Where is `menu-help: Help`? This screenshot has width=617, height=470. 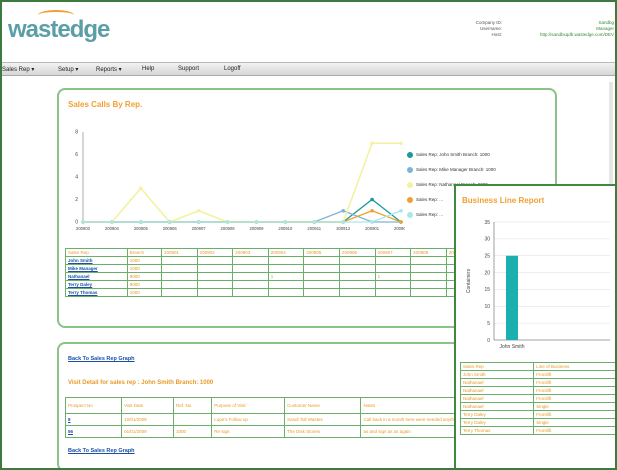
menu-help: Help is located at coordinates (148, 69).